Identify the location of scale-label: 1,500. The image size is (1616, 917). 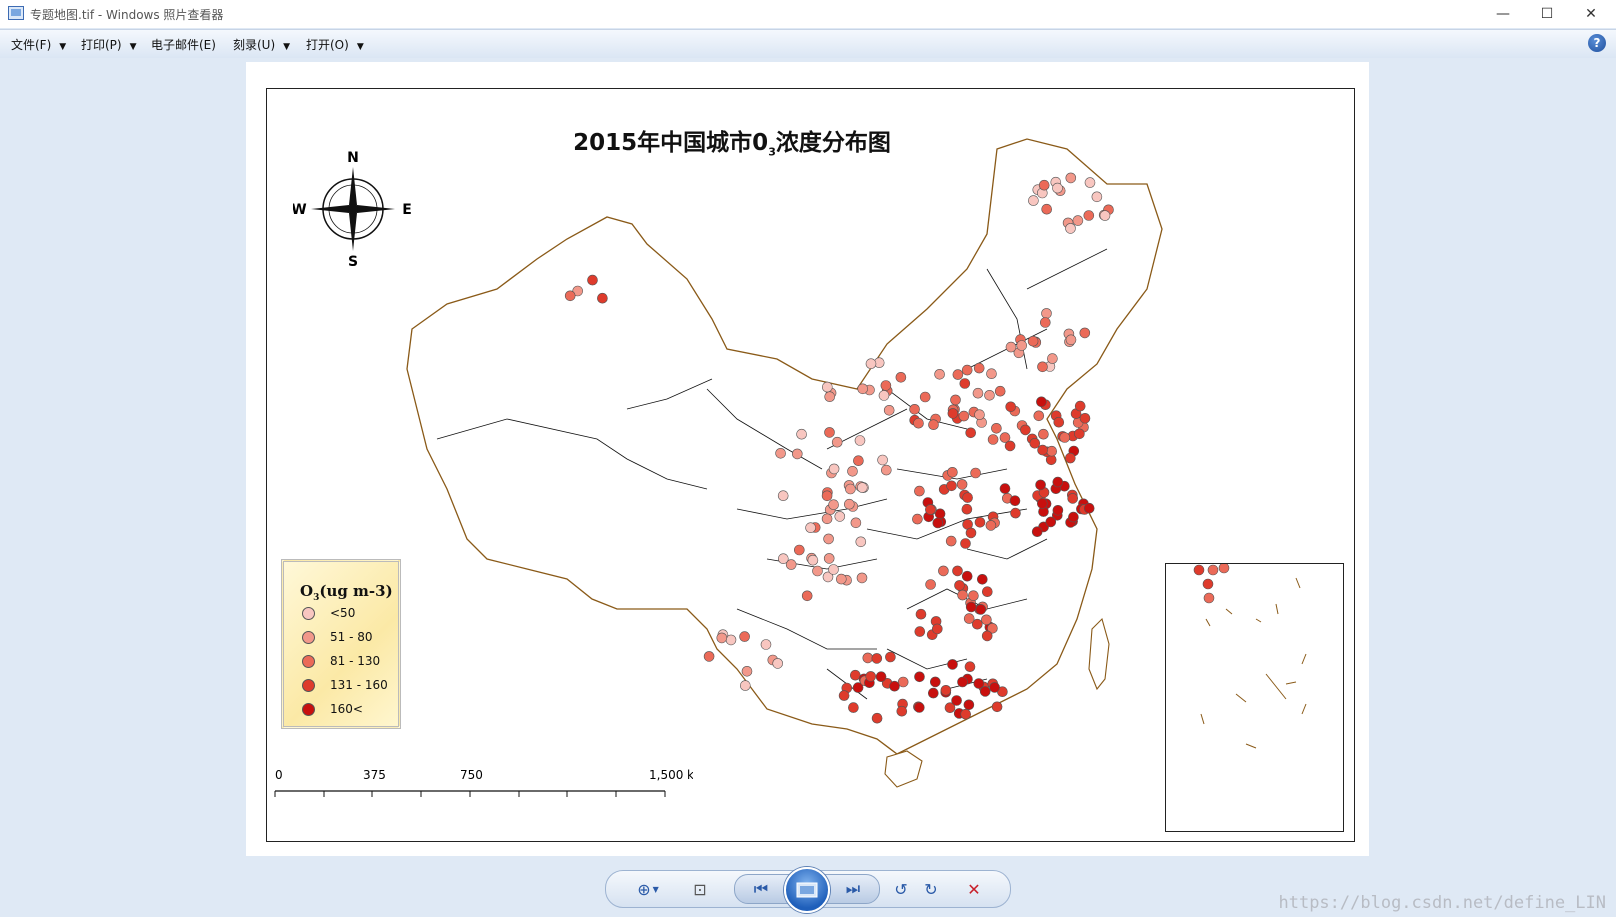
(666, 775).